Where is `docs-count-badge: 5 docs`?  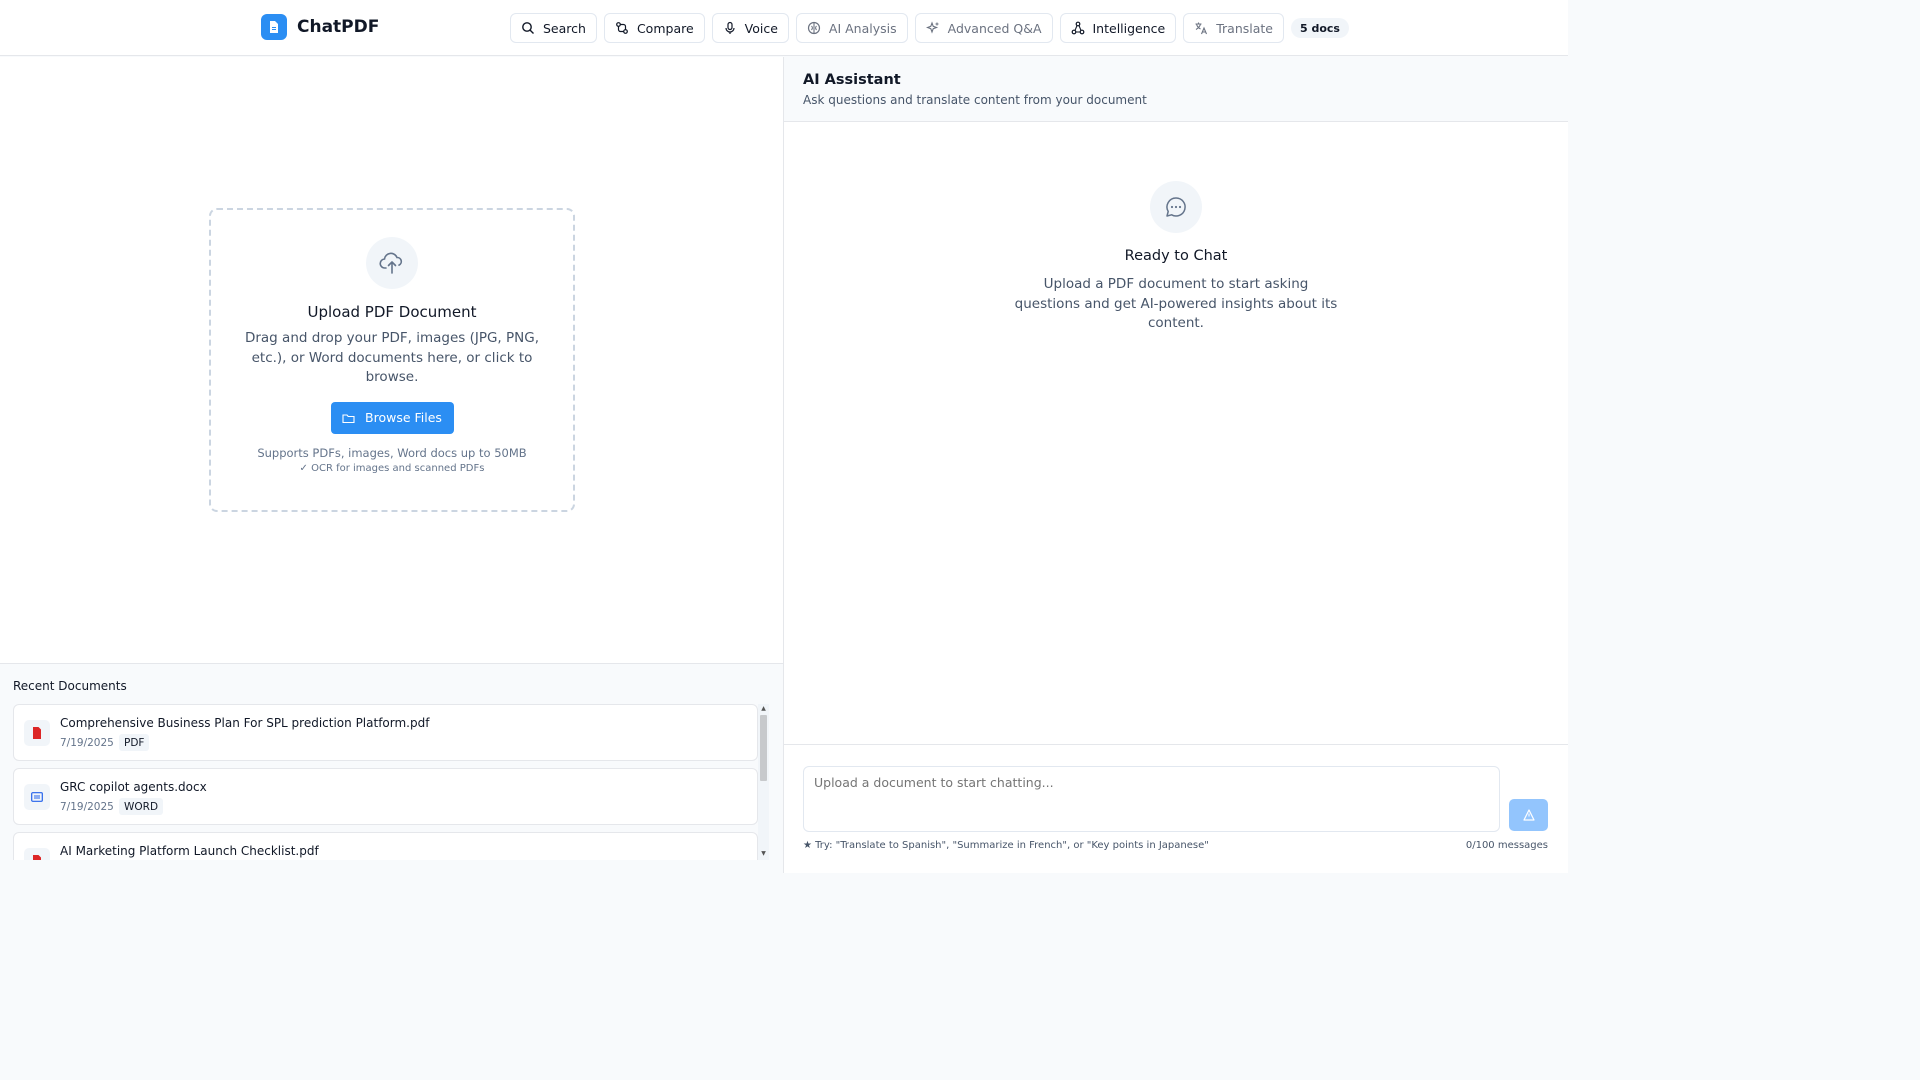 docs-count-badge: 5 docs is located at coordinates (1320, 28).